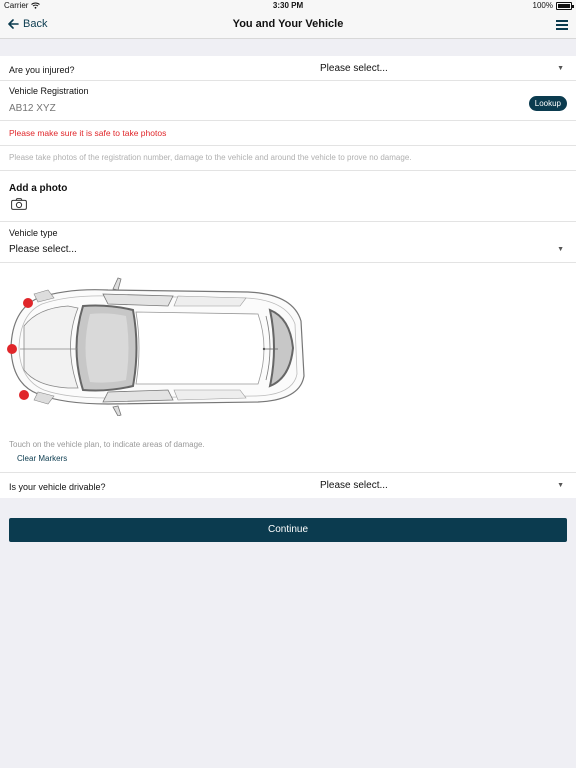 Image resolution: width=576 pixels, height=768 pixels. What do you see at coordinates (42, 70) in the screenshot?
I see `injured-label: Are you injured?` at bounding box center [42, 70].